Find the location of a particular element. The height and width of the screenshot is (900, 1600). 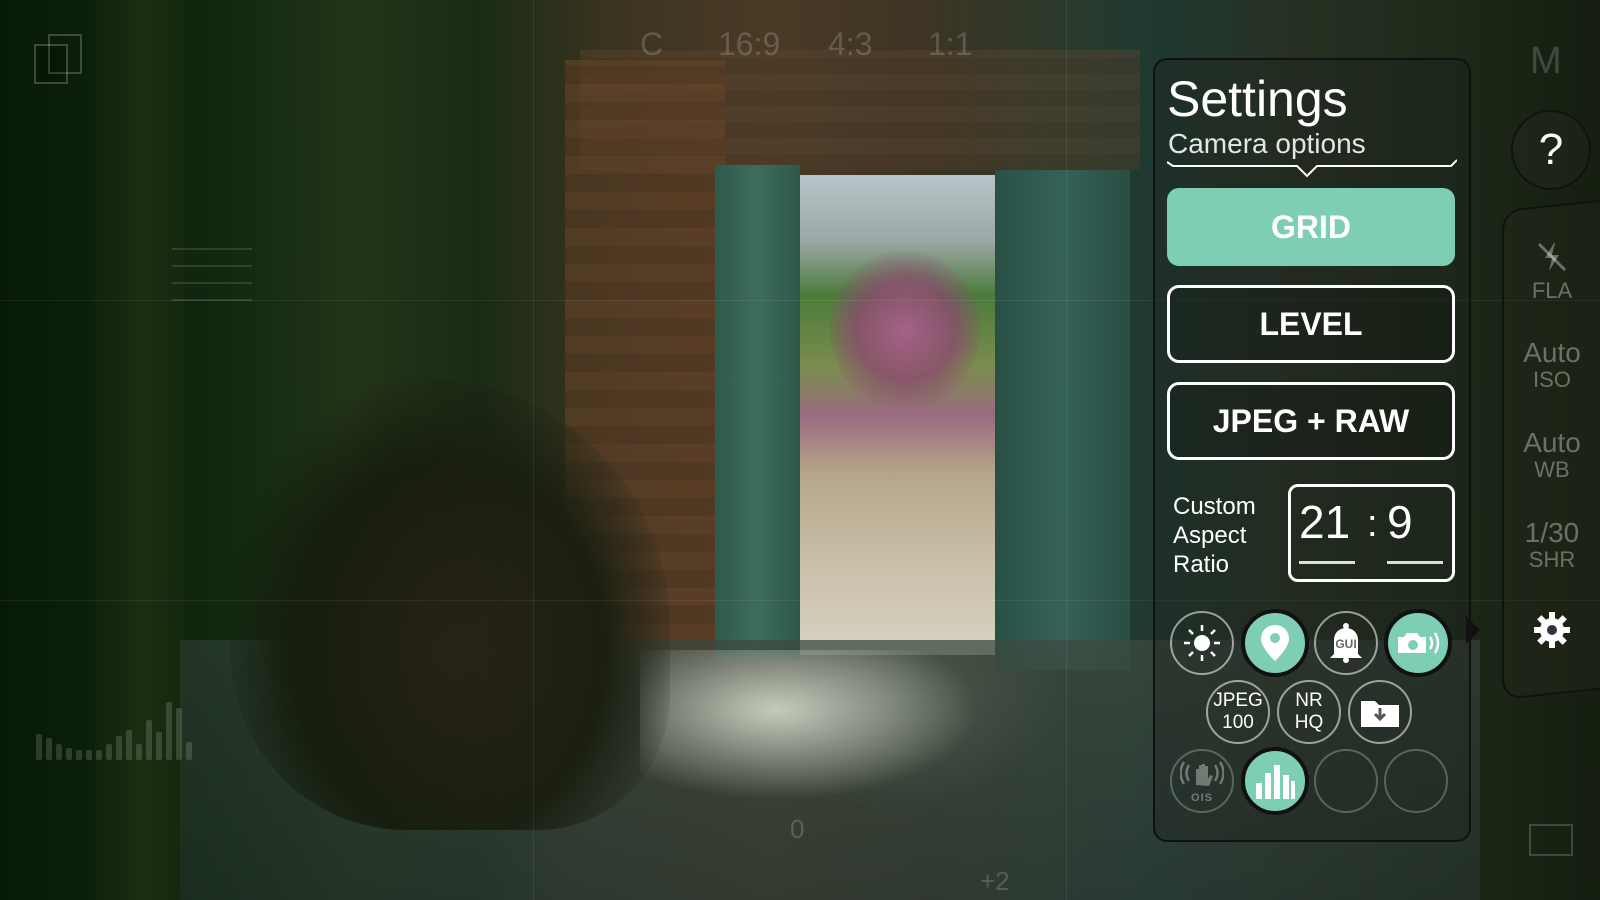

jpeg-raw-toggle-button: JPEG + RAW is located at coordinates (1311, 421).